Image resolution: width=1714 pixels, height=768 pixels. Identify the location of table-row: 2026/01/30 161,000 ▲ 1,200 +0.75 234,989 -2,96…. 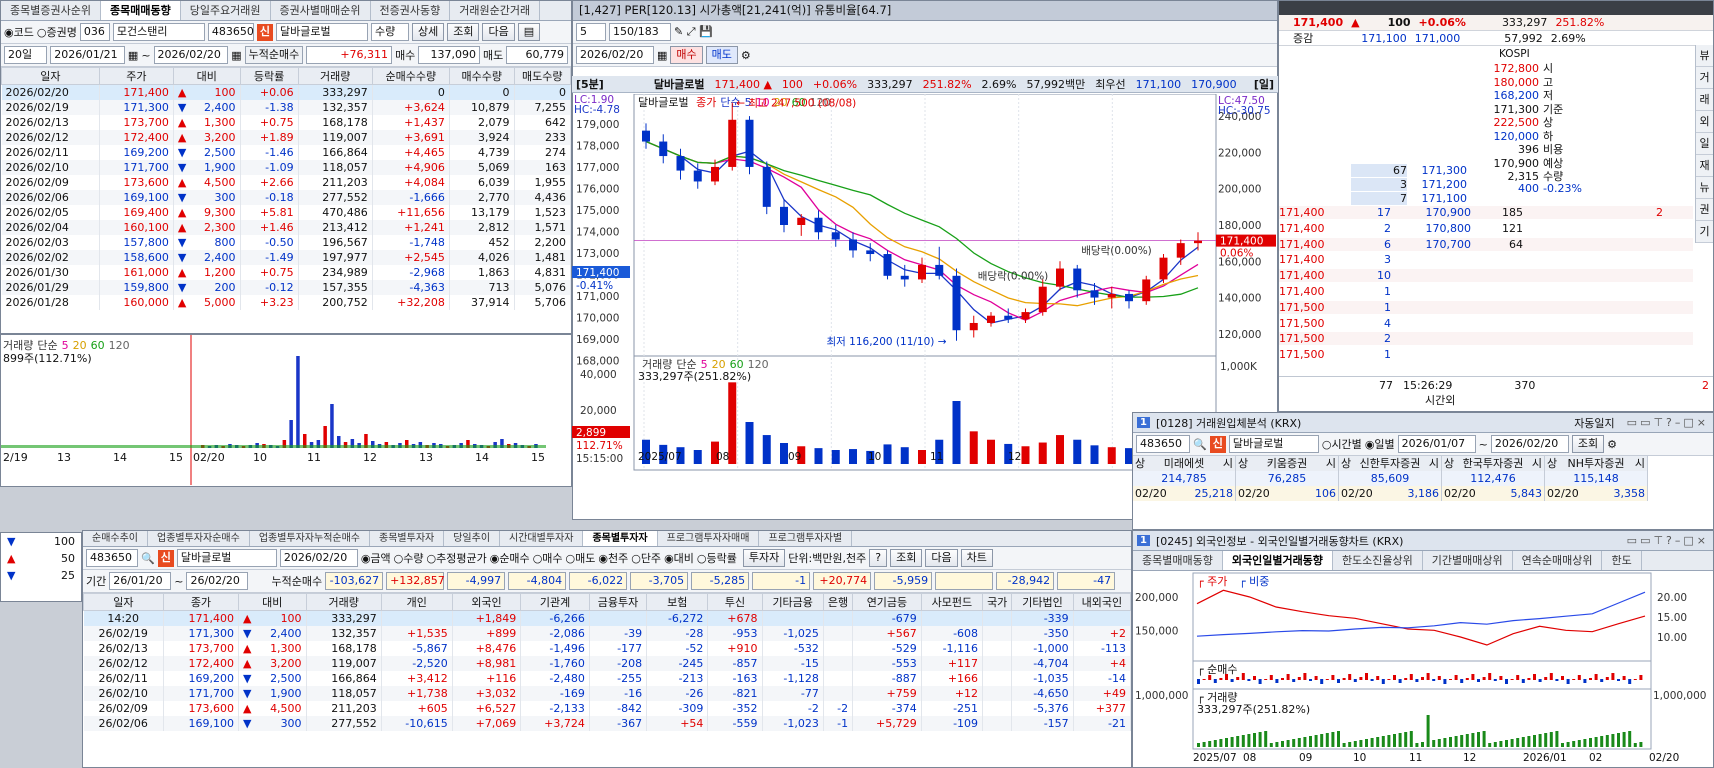
(286, 272).